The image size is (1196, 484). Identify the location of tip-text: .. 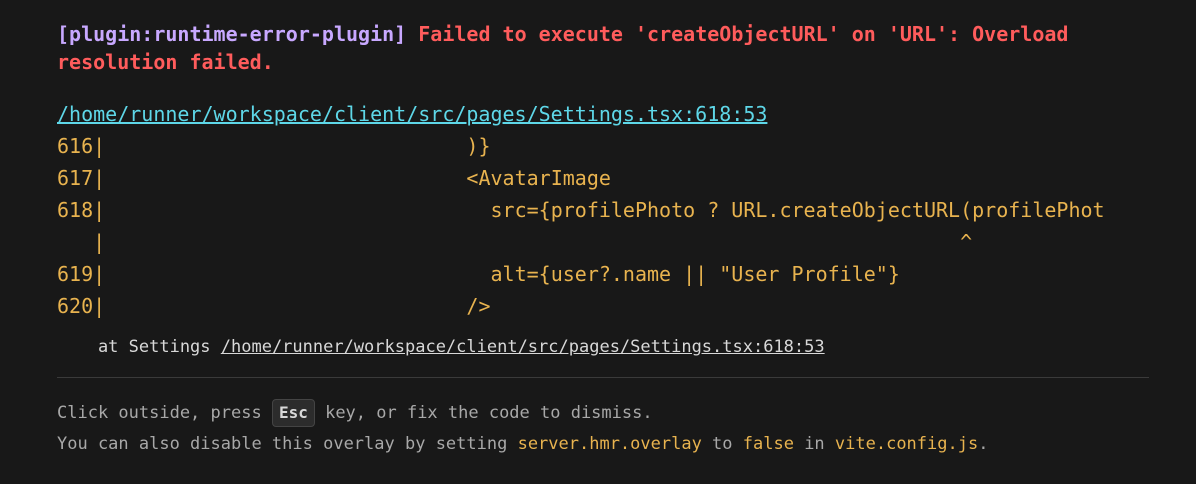
(983, 444).